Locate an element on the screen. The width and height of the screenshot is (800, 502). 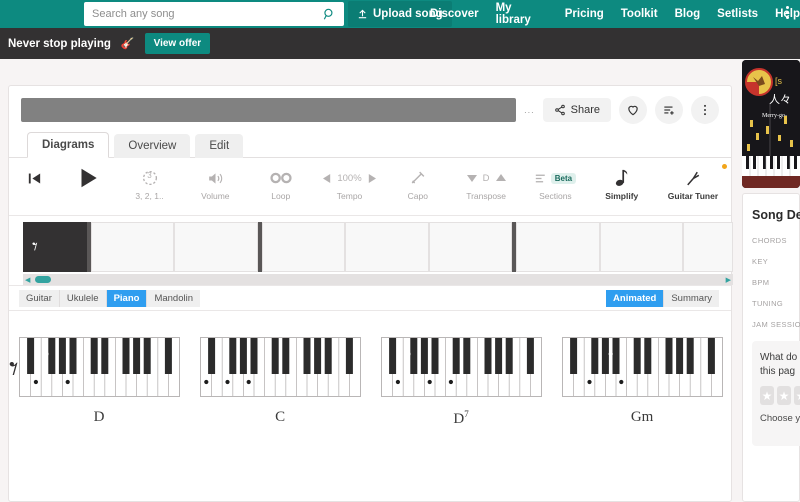
instrument-guitar: Guitar is located at coordinates (39, 298).